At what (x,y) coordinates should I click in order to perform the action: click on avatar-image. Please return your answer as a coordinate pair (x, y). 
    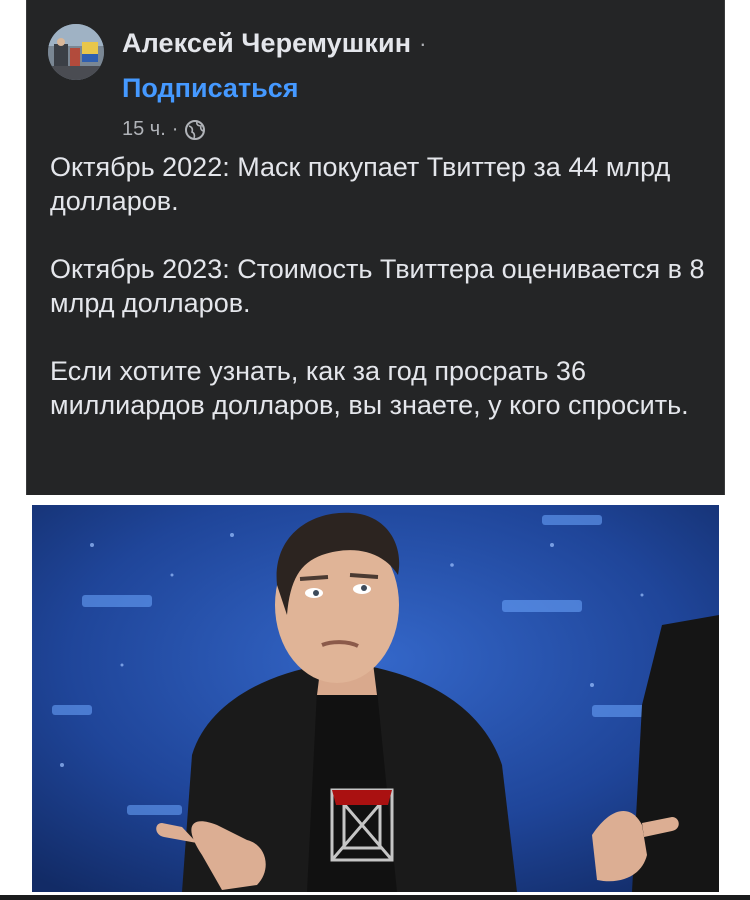
    Looking at the image, I should click on (76, 52).